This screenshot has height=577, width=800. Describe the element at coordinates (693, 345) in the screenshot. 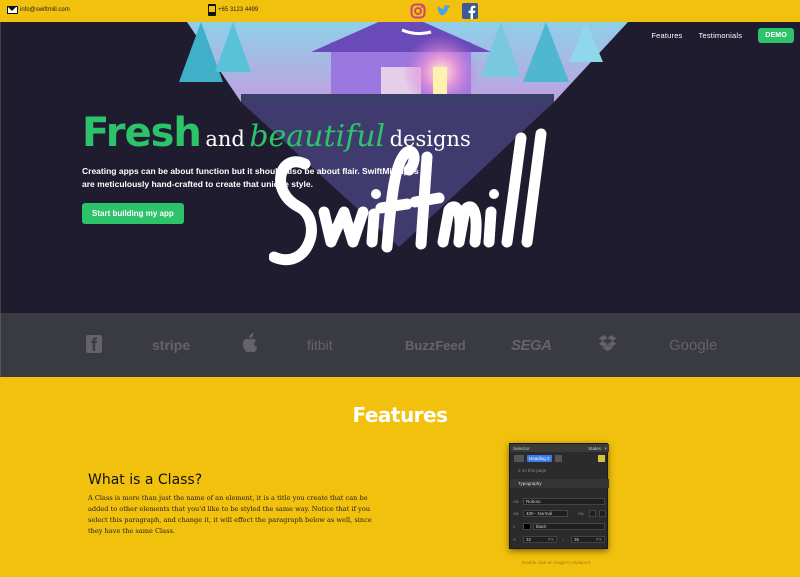

I see `google-logo: Google` at that location.